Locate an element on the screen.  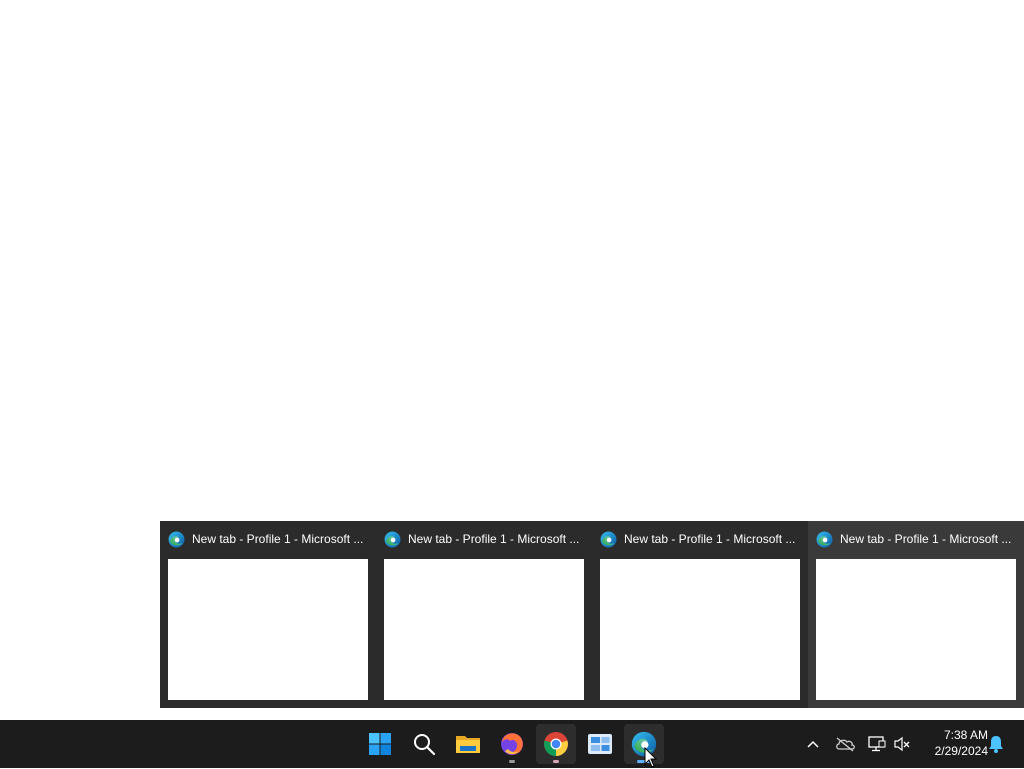
notification-bell-icon is located at coordinates (996, 744).